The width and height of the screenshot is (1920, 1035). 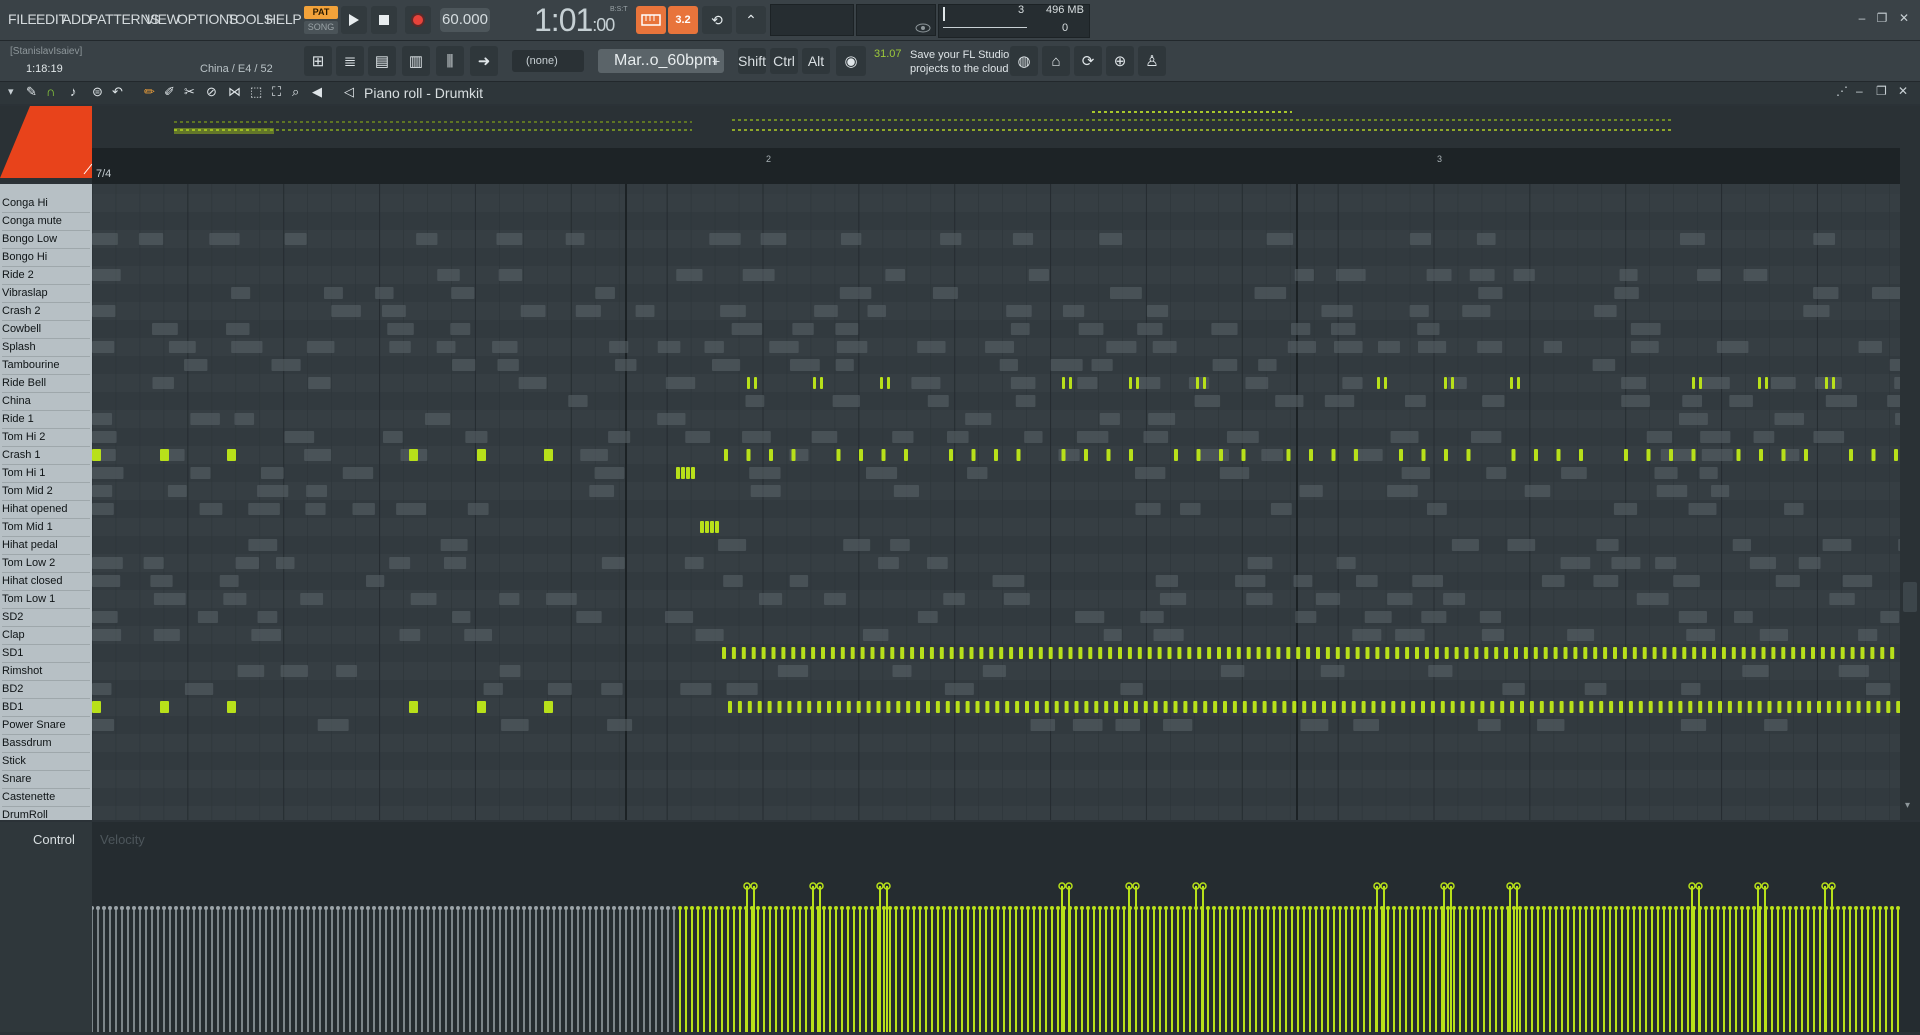 What do you see at coordinates (548, 61) in the screenshot?
I see `snap-selector: (none)` at bounding box center [548, 61].